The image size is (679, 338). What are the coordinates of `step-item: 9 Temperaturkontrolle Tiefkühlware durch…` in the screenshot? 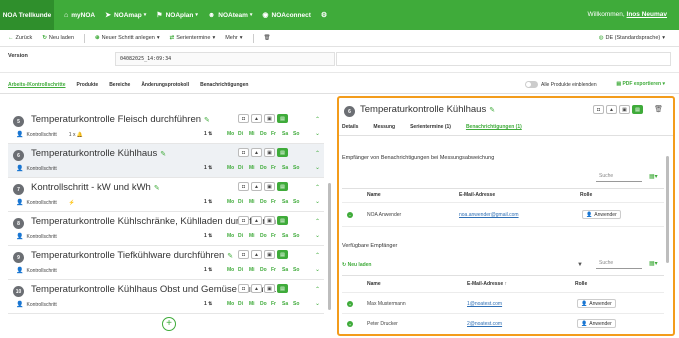 It's located at (166, 263).